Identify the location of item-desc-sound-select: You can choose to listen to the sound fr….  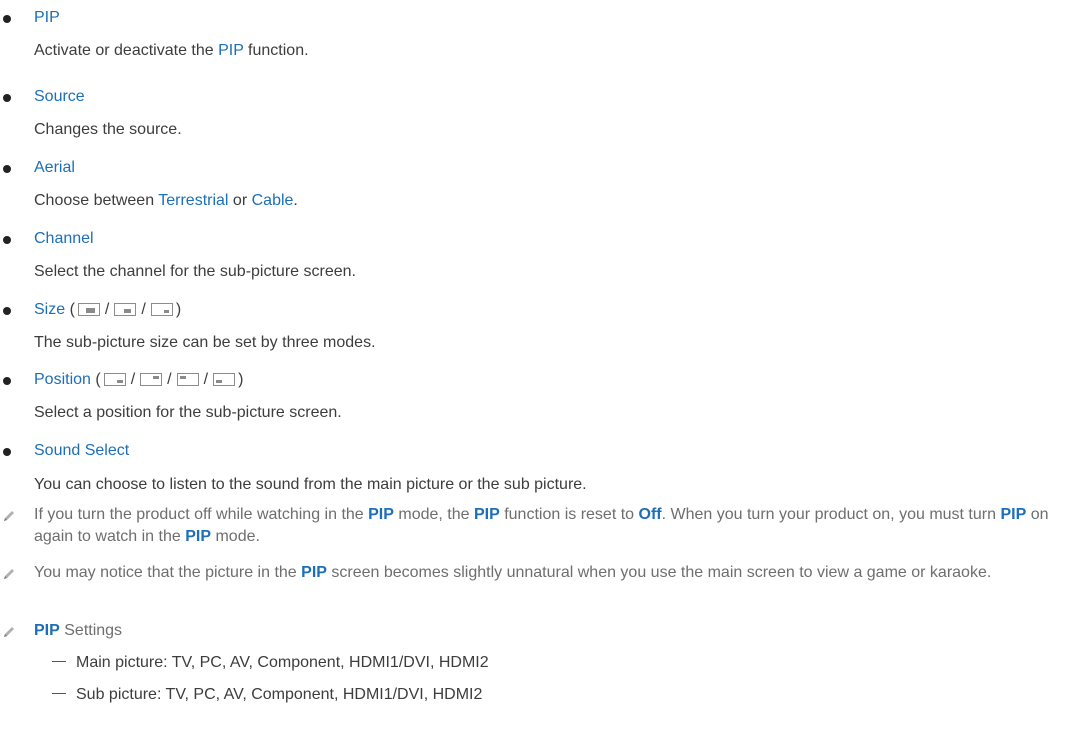
(310, 484).